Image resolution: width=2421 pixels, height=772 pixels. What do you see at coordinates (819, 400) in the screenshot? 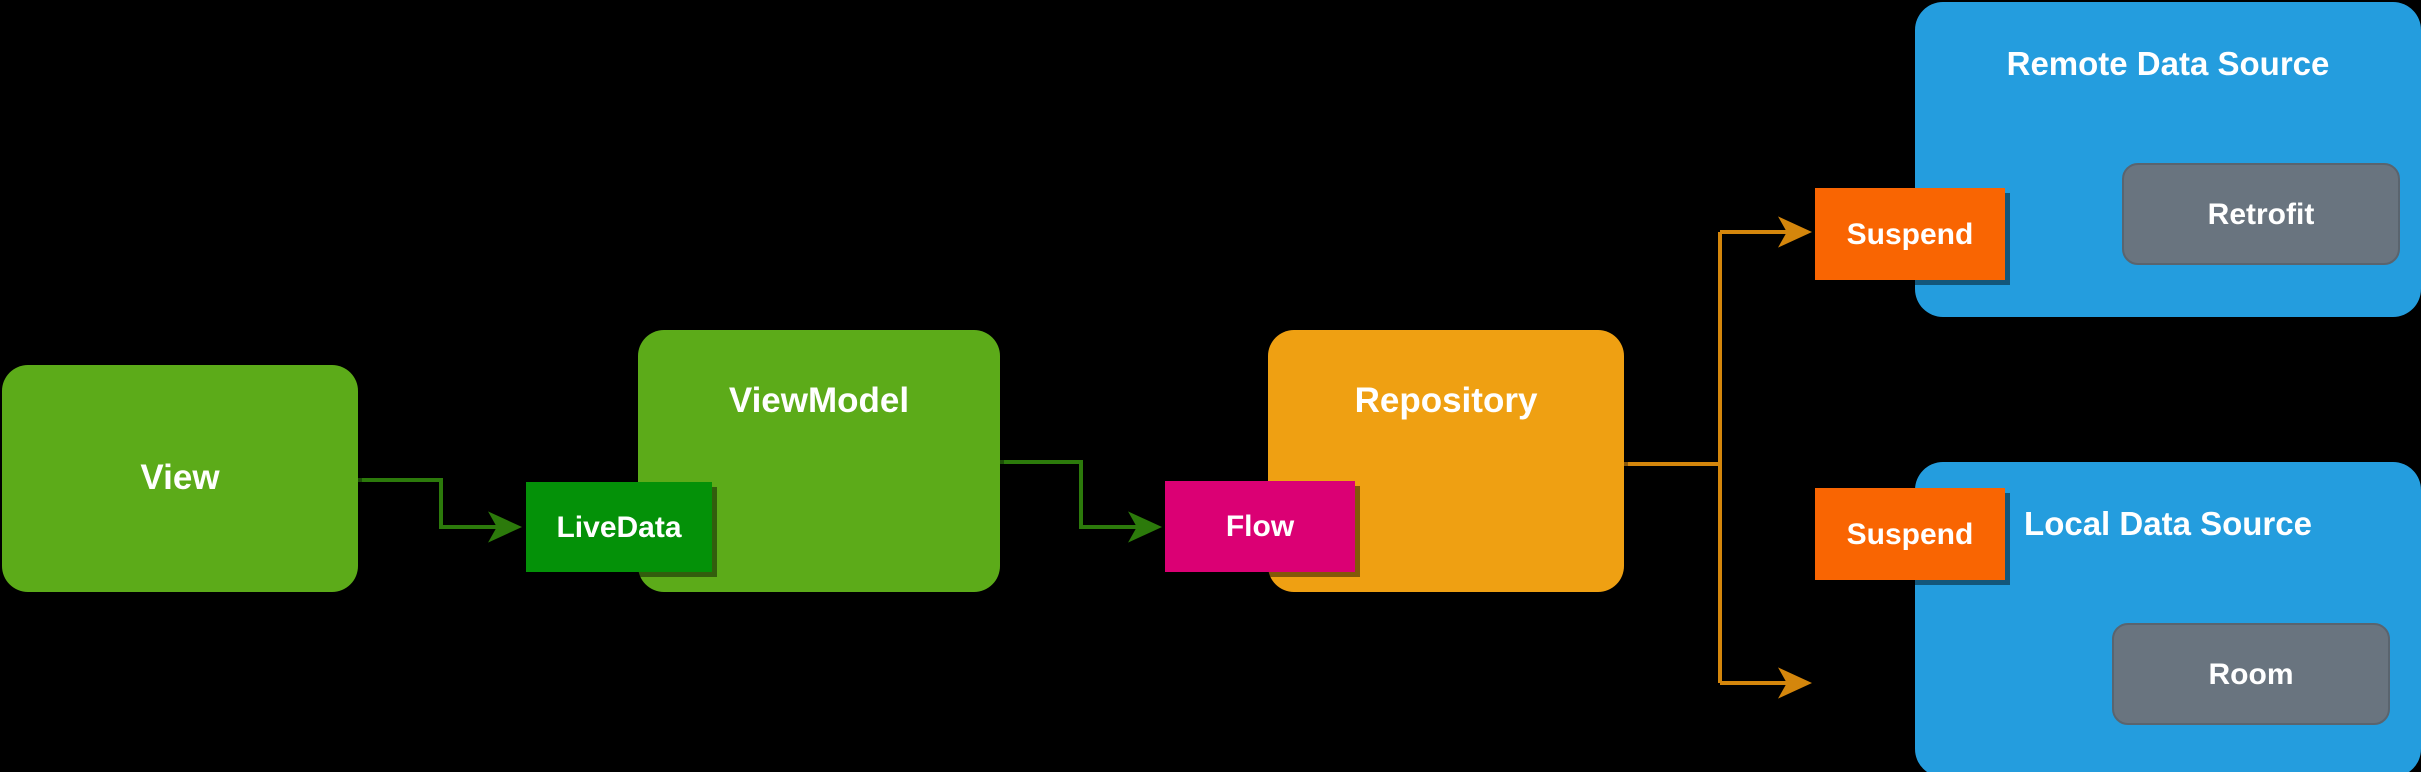
I see `node-viewmodel-label: ViewModel` at bounding box center [819, 400].